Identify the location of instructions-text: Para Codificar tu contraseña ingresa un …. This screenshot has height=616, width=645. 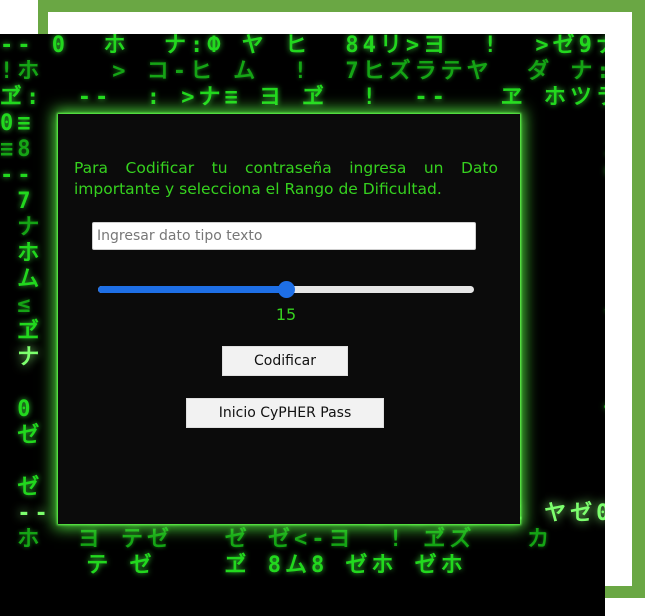
(286, 178).